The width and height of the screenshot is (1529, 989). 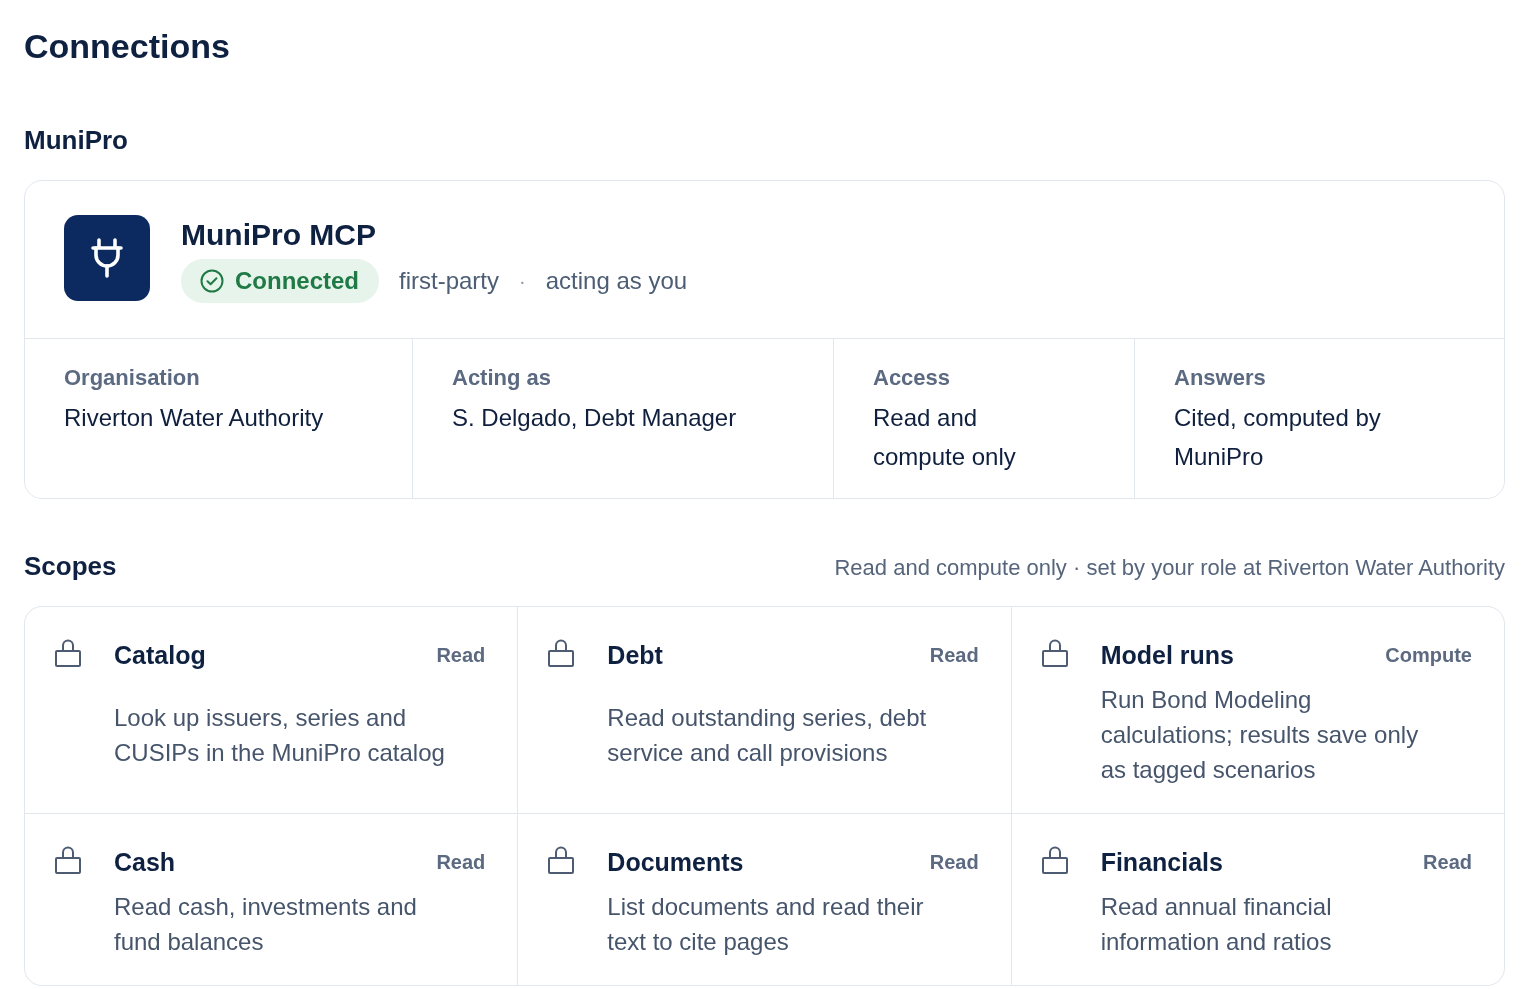 What do you see at coordinates (279, 235) in the screenshot?
I see `connection-name: MuniPro MCP` at bounding box center [279, 235].